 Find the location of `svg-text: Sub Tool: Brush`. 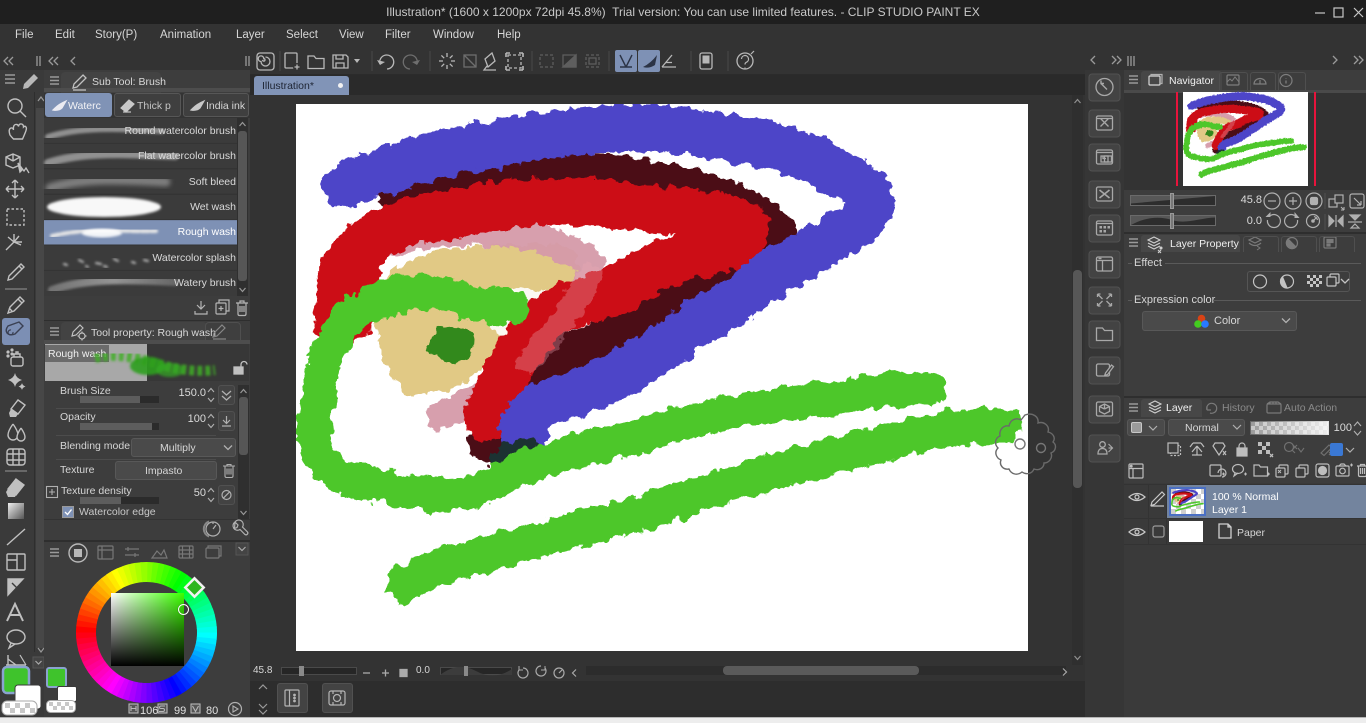

svg-text: Sub Tool: Brush is located at coordinates (129, 82).